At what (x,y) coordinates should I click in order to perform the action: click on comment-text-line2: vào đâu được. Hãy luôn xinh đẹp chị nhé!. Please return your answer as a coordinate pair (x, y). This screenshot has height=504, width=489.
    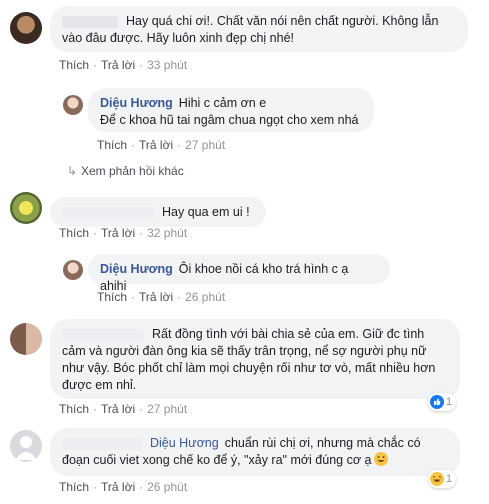
    Looking at the image, I should click on (178, 38).